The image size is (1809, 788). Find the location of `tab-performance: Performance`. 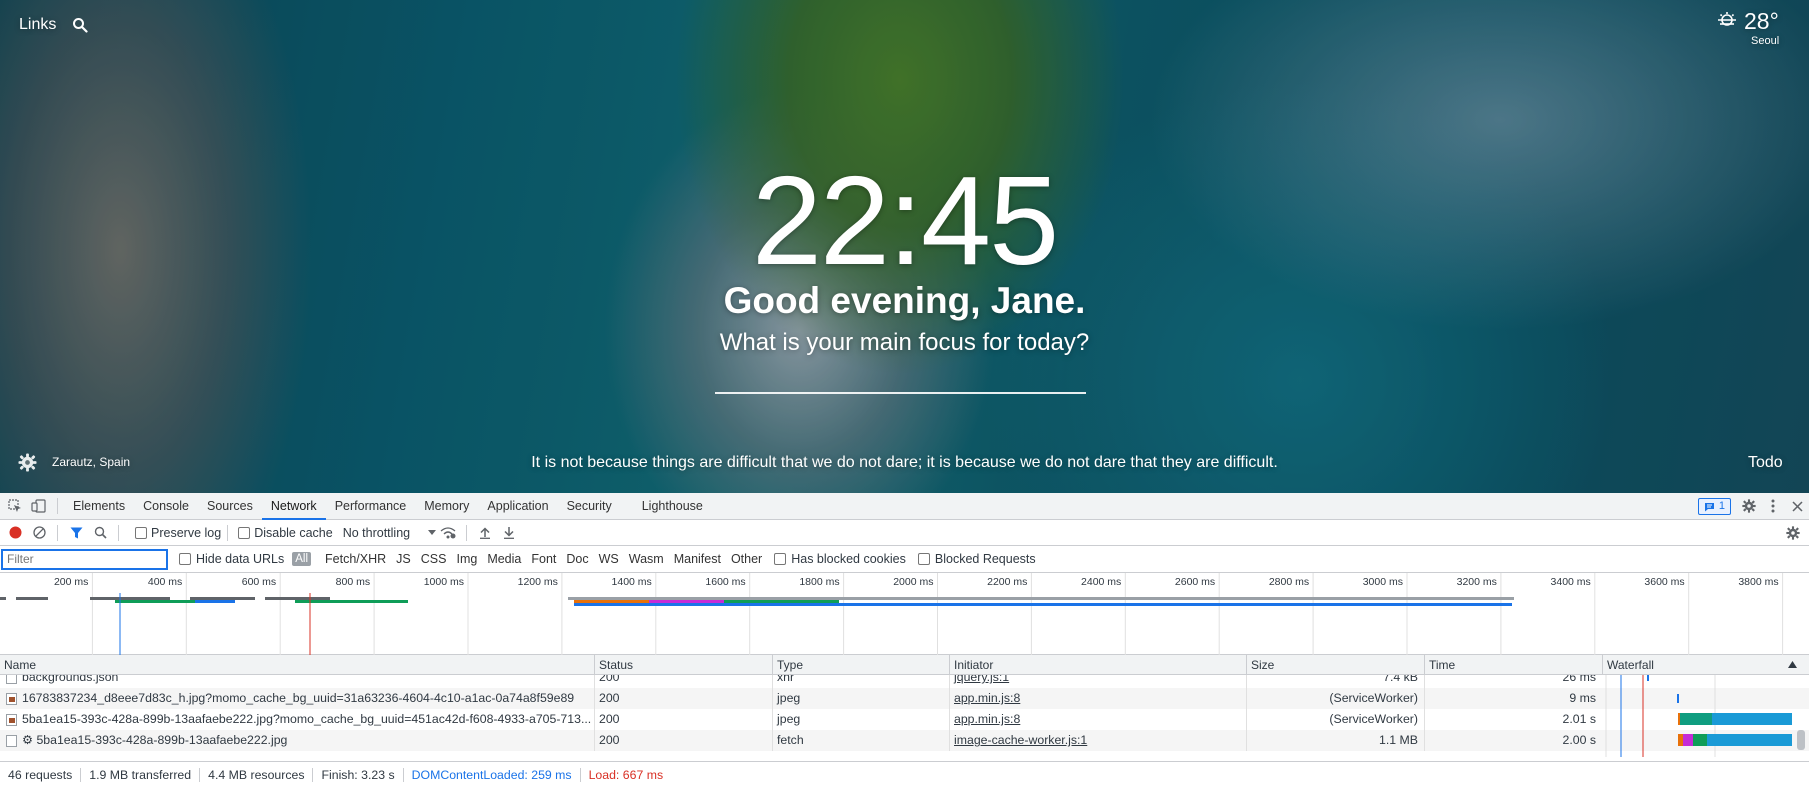

tab-performance: Performance is located at coordinates (371, 506).